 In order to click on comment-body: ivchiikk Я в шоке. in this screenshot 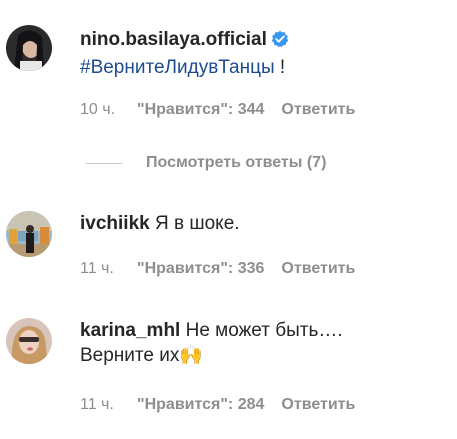, I will do `click(264, 223)`.